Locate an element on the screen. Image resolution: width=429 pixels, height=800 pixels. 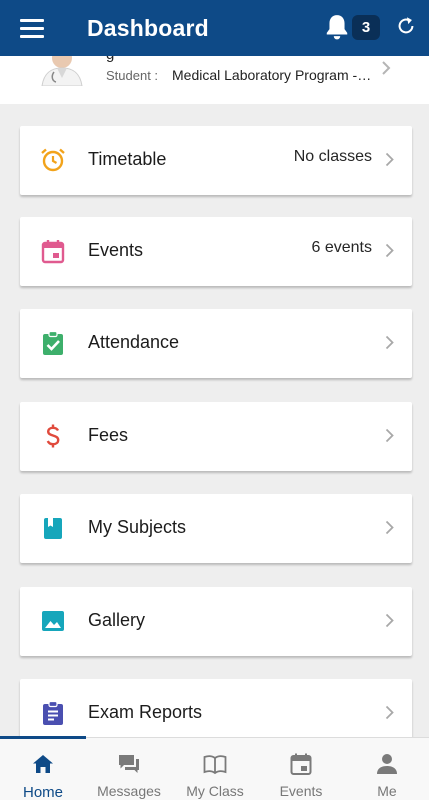
open-book-icon is located at coordinates (215, 765).